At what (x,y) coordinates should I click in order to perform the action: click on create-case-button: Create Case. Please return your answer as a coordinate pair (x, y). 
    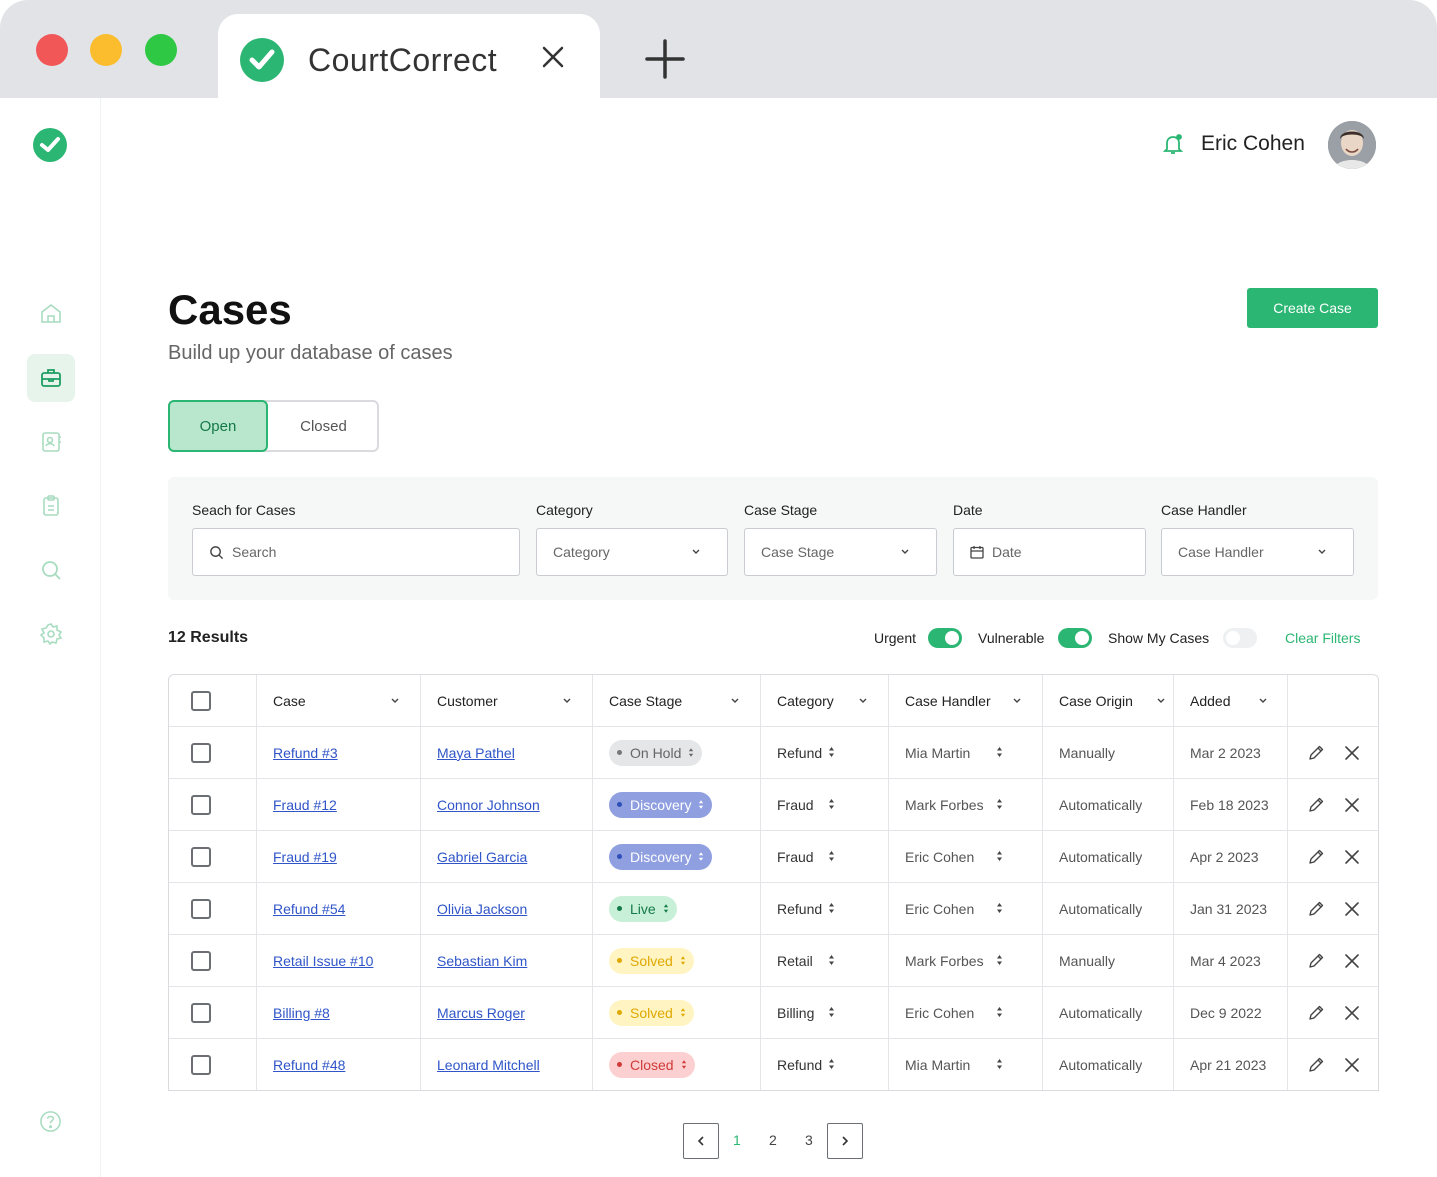
    Looking at the image, I should click on (1312, 308).